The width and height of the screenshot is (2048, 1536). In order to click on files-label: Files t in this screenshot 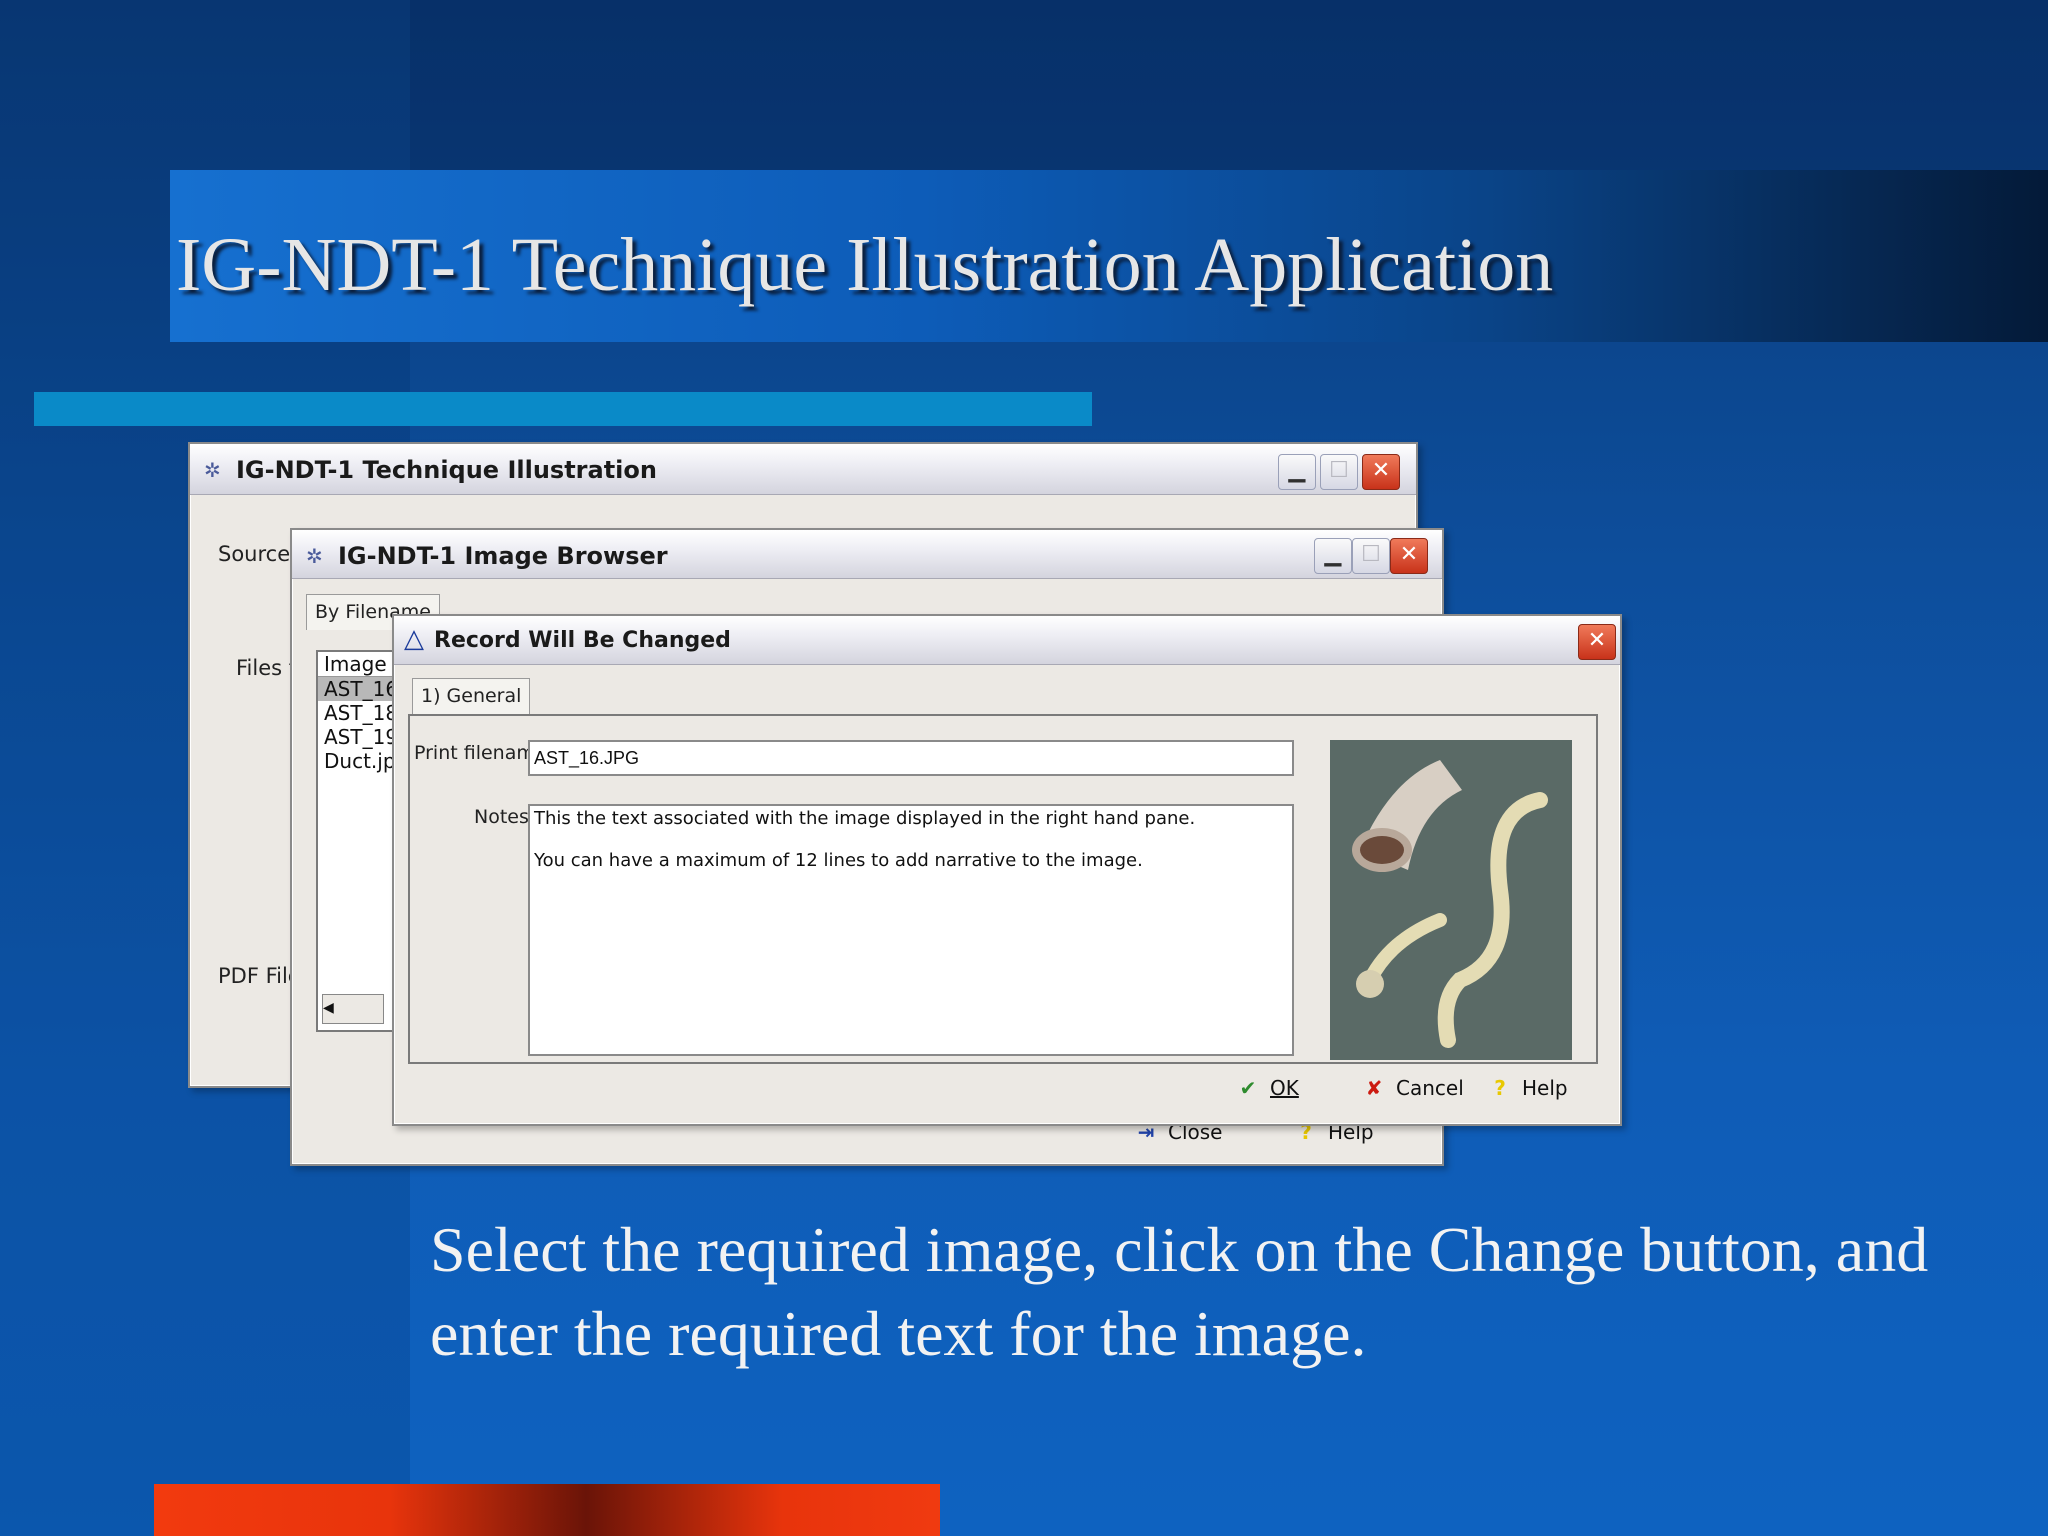, I will do `click(266, 668)`.